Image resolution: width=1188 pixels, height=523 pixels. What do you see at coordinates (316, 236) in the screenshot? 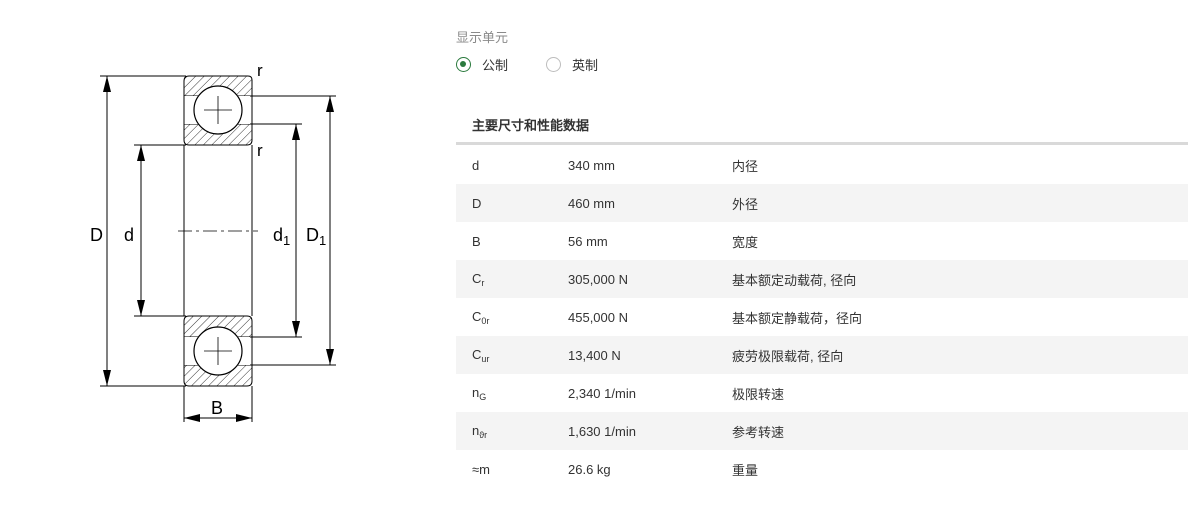
I see `dimension-label-D1: D1` at bounding box center [316, 236].